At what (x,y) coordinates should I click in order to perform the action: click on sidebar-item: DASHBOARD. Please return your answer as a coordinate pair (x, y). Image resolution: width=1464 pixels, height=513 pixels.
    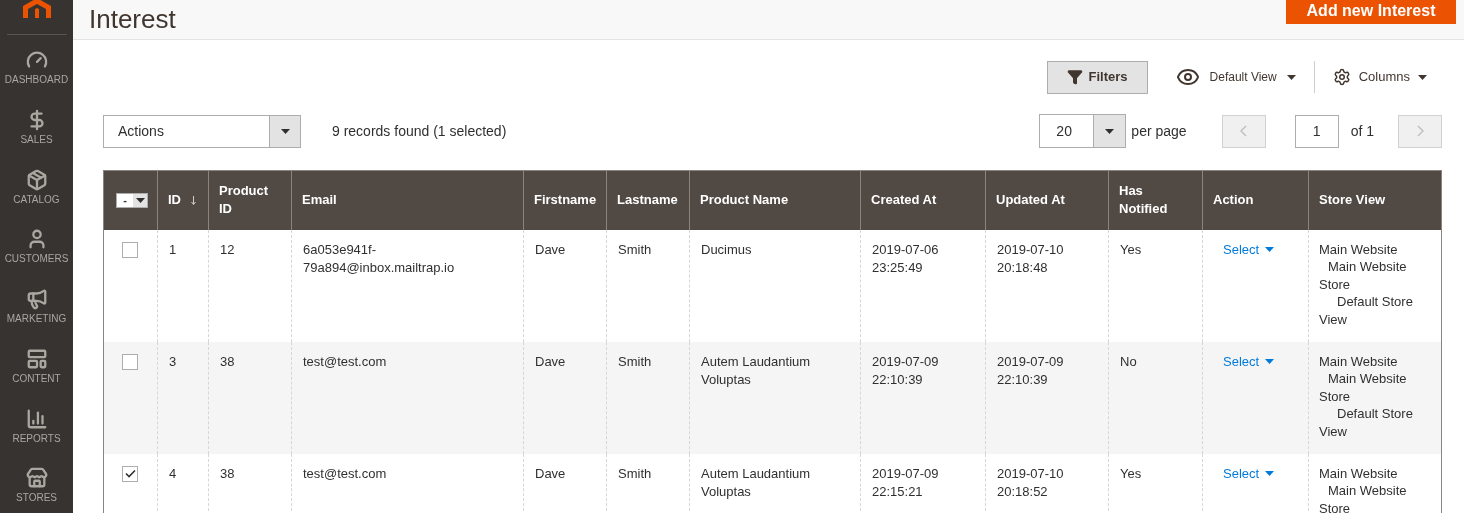
    Looking at the image, I should click on (36, 65).